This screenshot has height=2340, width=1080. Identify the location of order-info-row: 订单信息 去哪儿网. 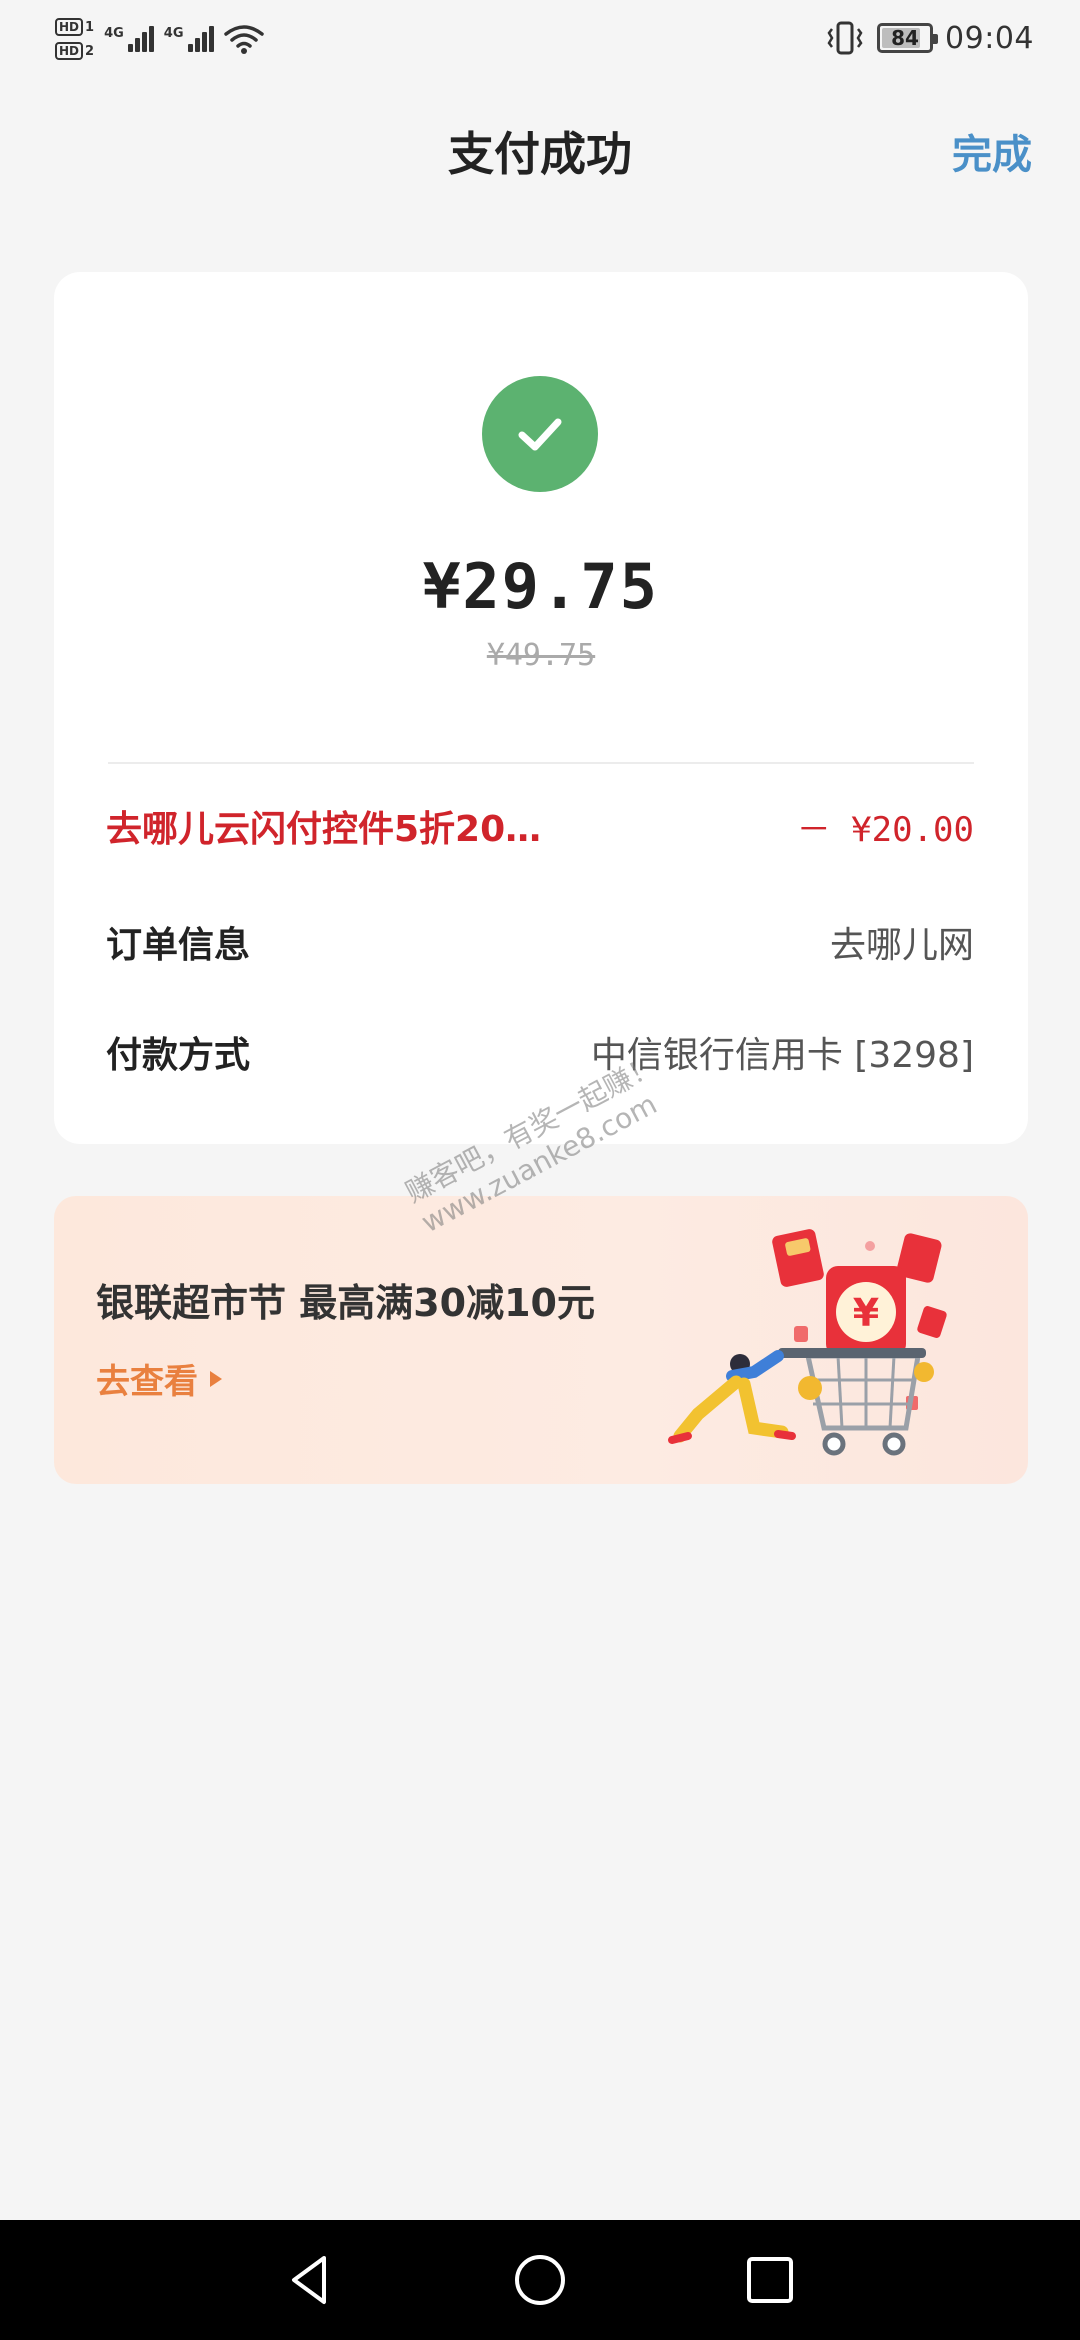
(540, 942).